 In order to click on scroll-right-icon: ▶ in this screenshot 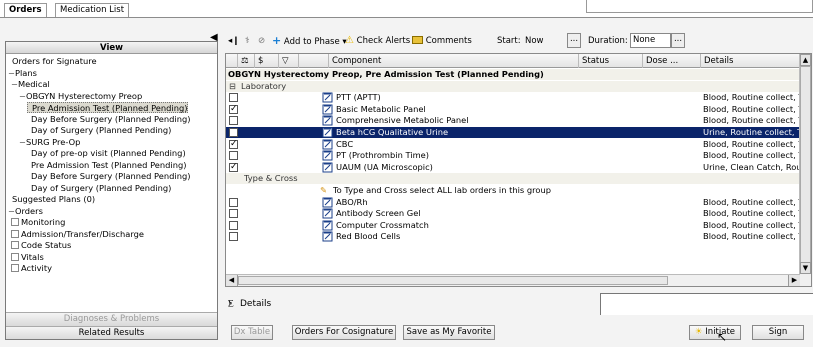, I will do `click(794, 280)`.